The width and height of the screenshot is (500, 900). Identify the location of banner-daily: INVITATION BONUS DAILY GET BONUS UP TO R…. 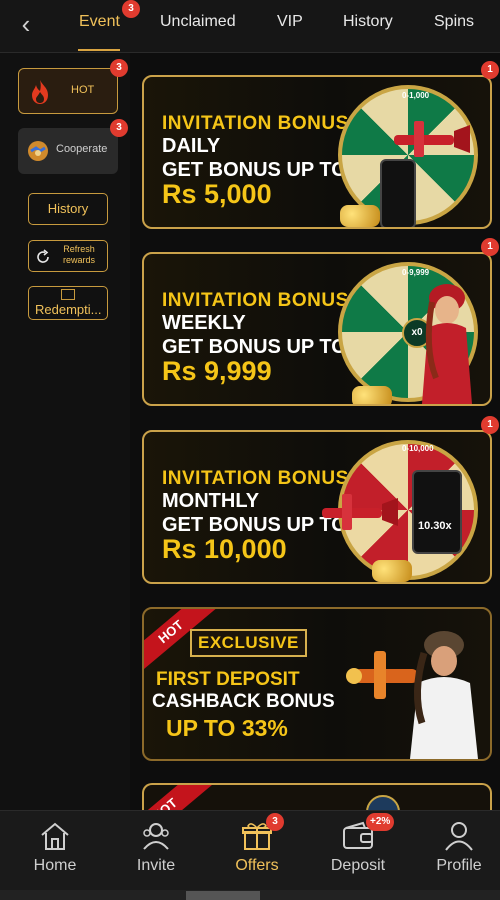
(317, 152).